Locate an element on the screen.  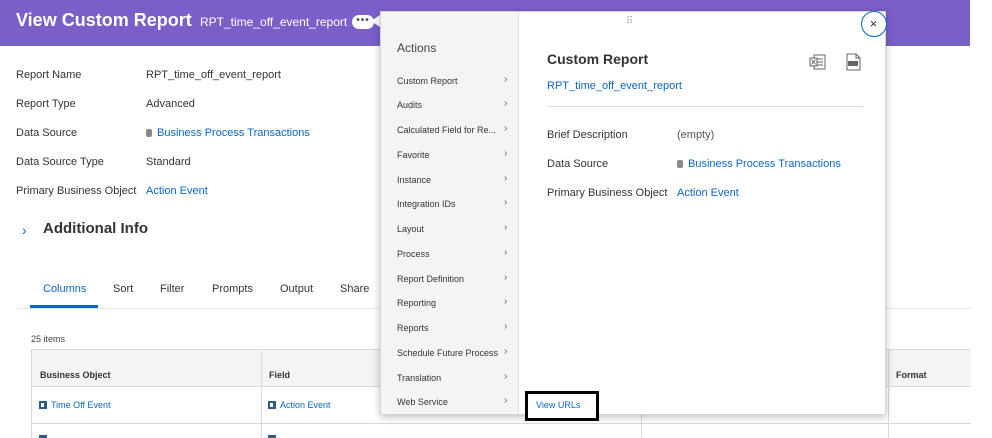
menu-item-custom-report: Custom Report › is located at coordinates (450, 82).